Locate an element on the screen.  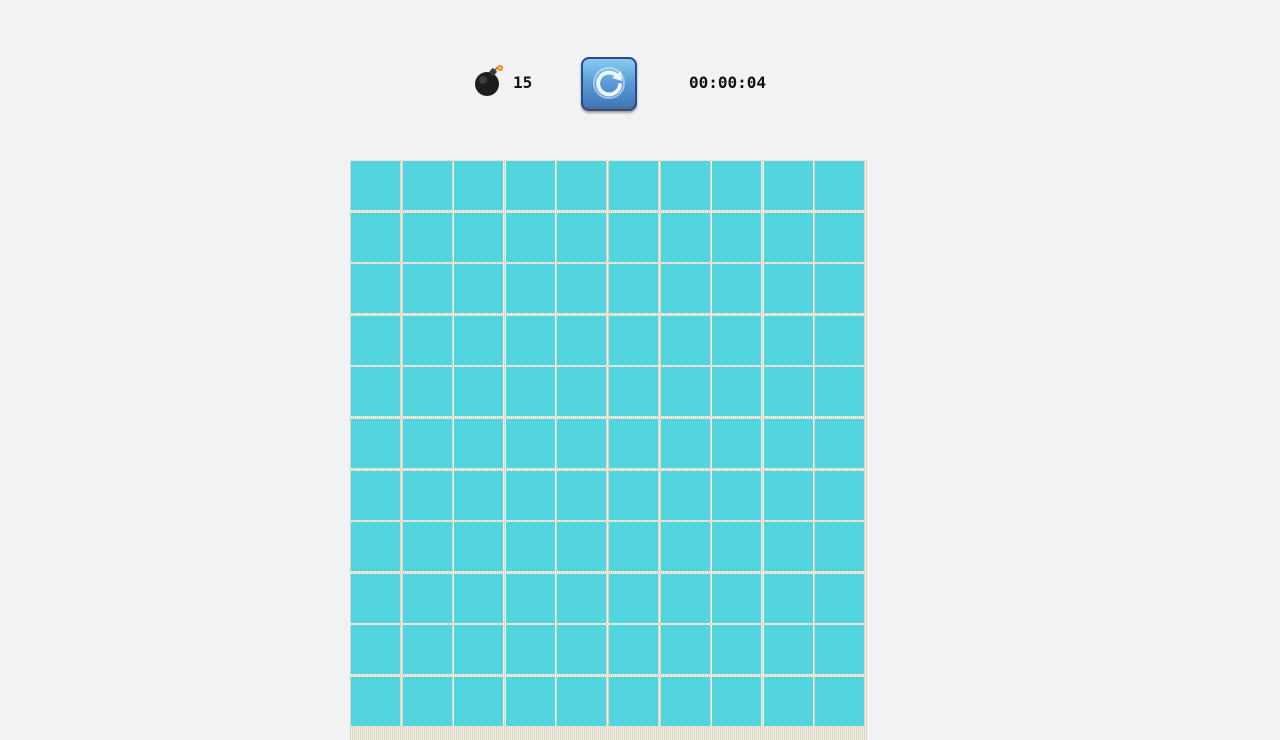
reset-button is located at coordinates (609, 84).